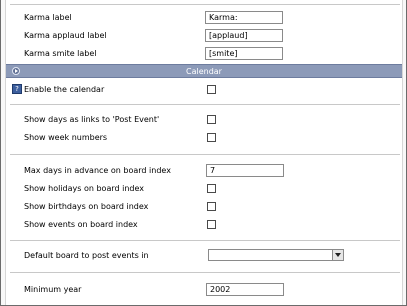 This screenshot has height=306, width=407. I want to click on karma-label-input: Karma:, so click(244, 17).